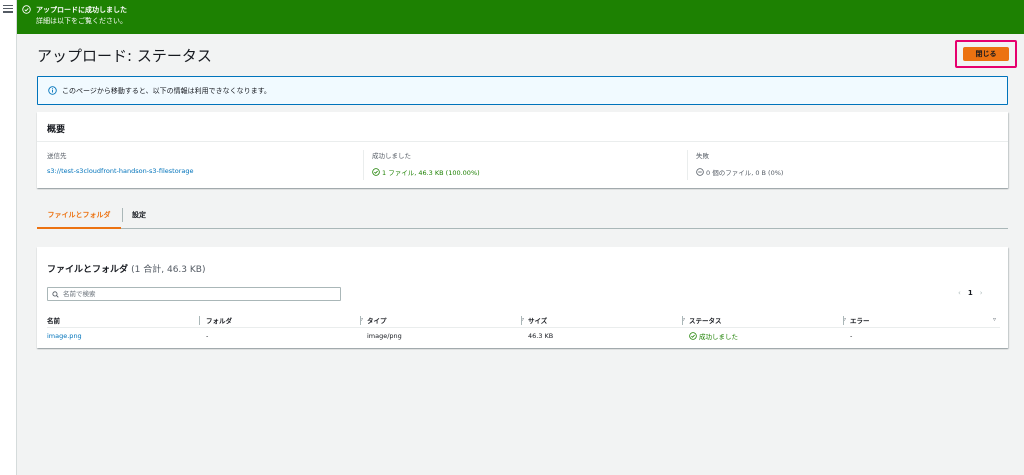  What do you see at coordinates (766, 320) in the screenshot?
I see `column-header-status: ステータス ▿` at bounding box center [766, 320].